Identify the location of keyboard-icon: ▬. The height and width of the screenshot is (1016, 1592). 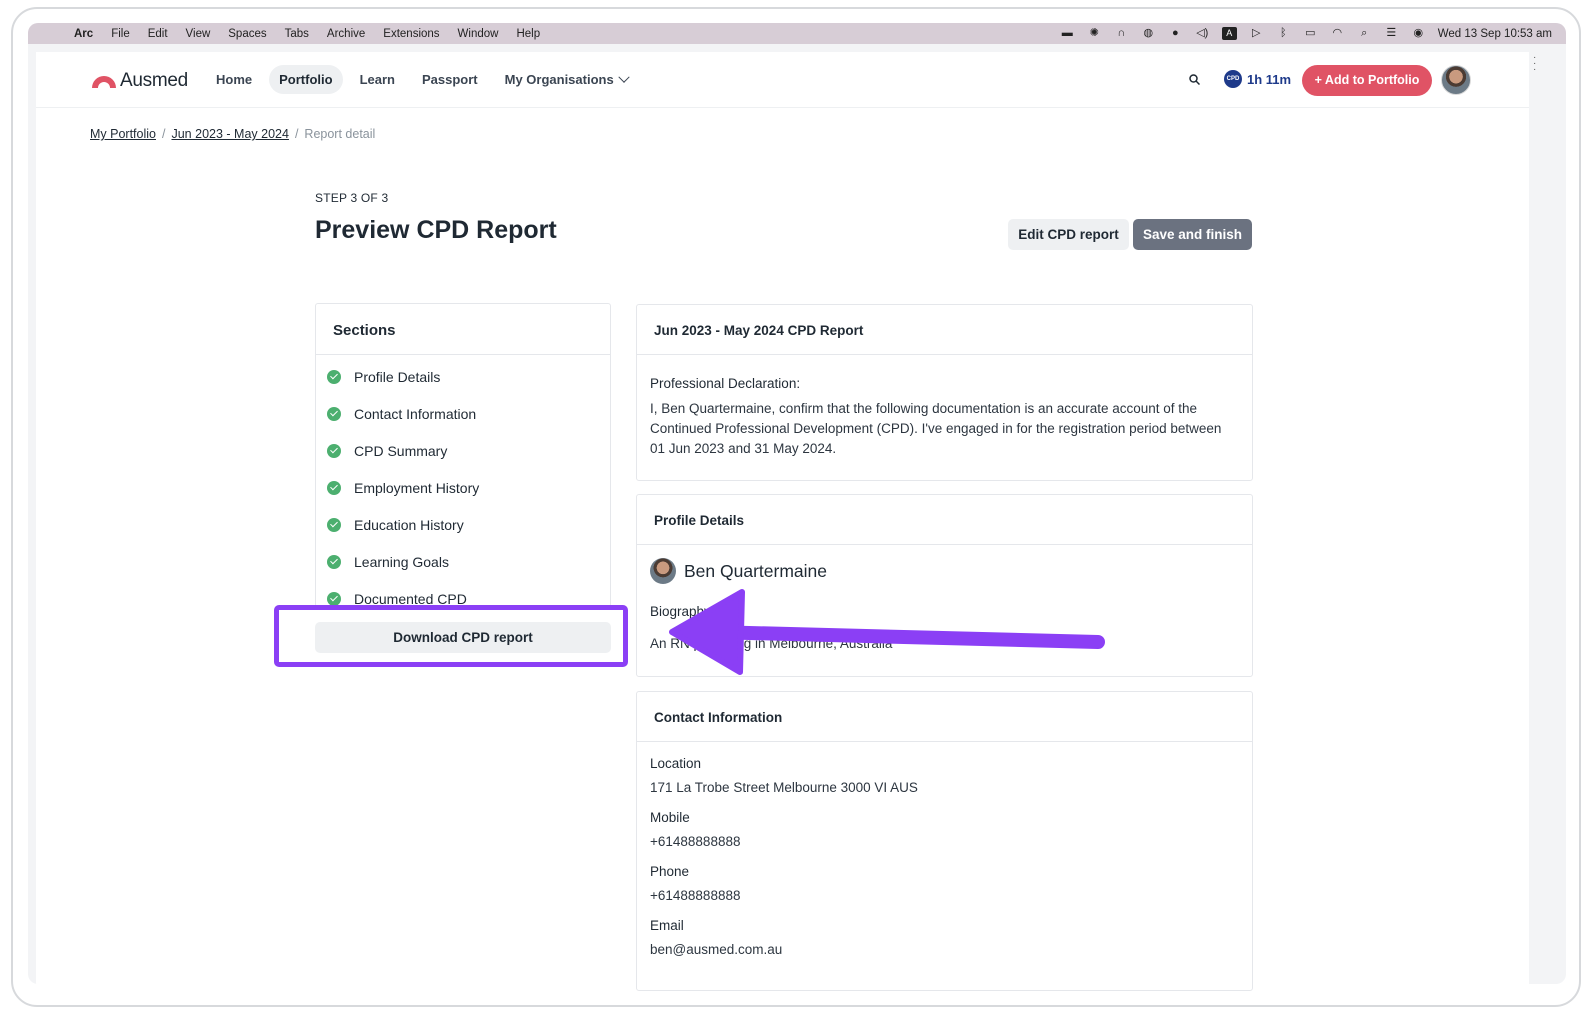
(1067, 33).